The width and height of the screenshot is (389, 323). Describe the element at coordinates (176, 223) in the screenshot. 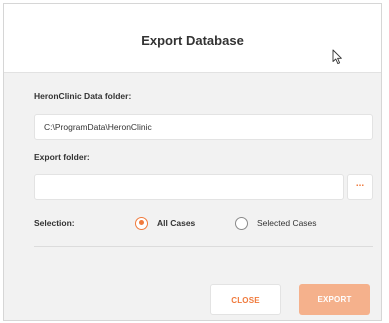

I see `radio-all-cases-label: All Cases` at that location.